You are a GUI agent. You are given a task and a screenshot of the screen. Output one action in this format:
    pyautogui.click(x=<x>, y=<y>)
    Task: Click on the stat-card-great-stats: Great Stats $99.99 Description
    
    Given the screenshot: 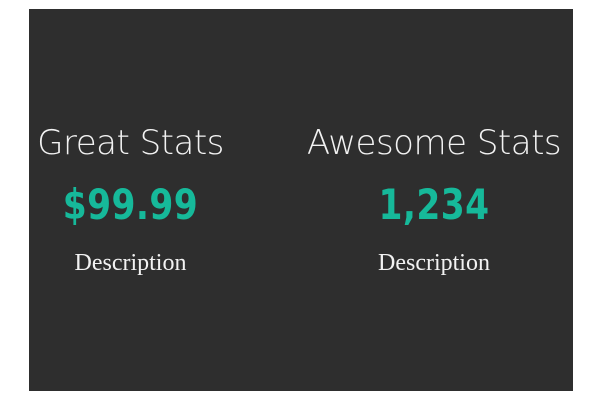 What is the action you would take?
    pyautogui.click(x=130, y=200)
    